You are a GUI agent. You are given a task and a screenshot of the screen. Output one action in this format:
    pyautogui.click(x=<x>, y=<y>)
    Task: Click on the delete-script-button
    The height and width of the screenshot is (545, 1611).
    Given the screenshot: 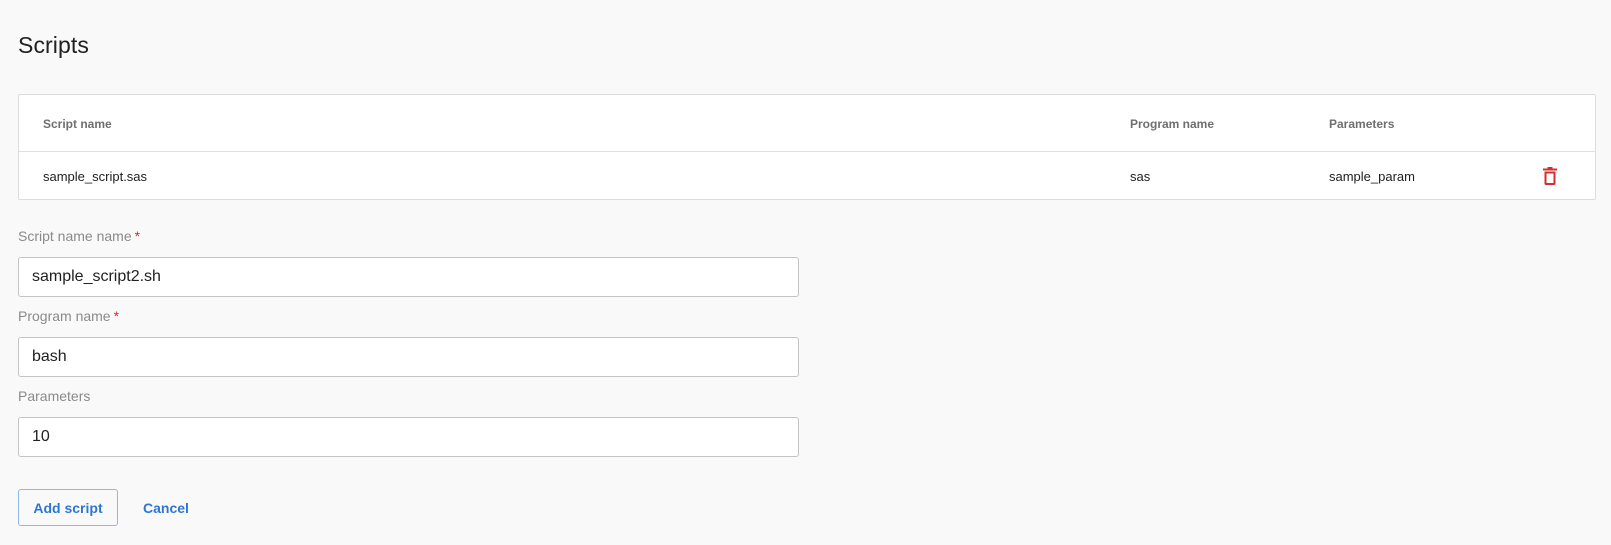 What is the action you would take?
    pyautogui.click(x=1550, y=176)
    